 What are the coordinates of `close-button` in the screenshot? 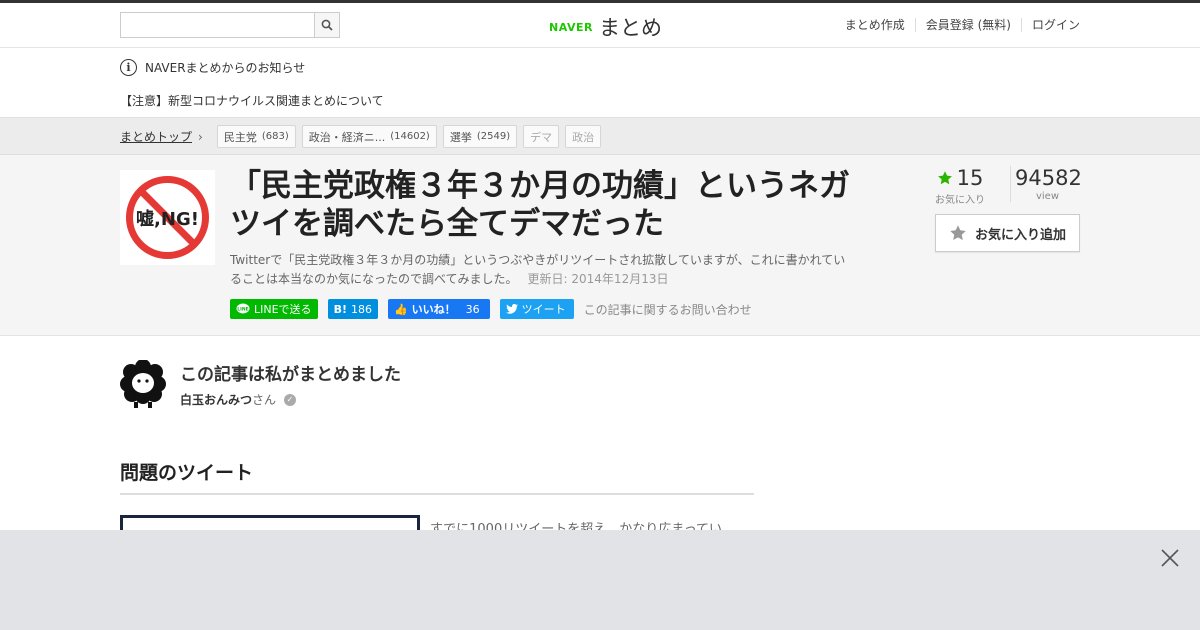 It's located at (1170, 558).